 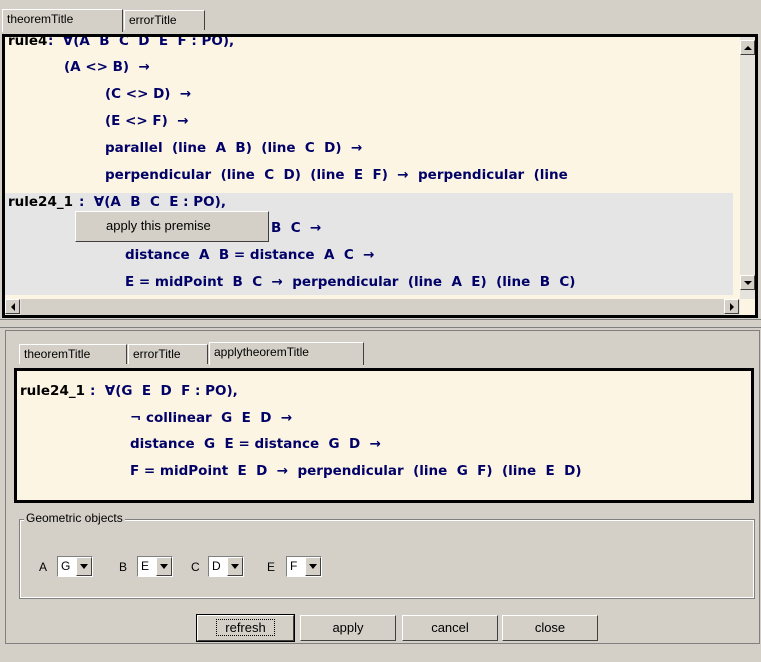 I want to click on code-line: (C <> D) →, so click(x=148, y=94).